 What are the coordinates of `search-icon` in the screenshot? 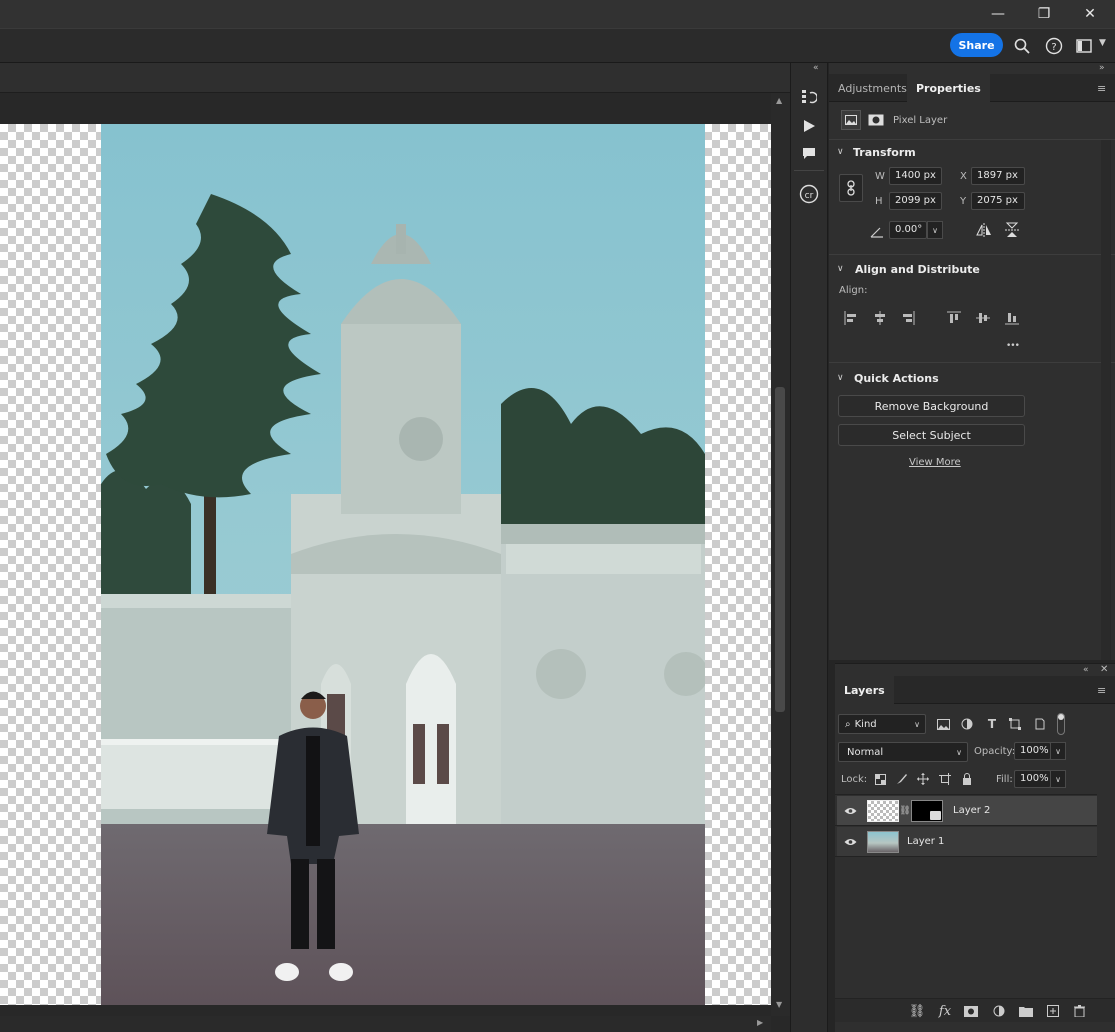 It's located at (1022, 46).